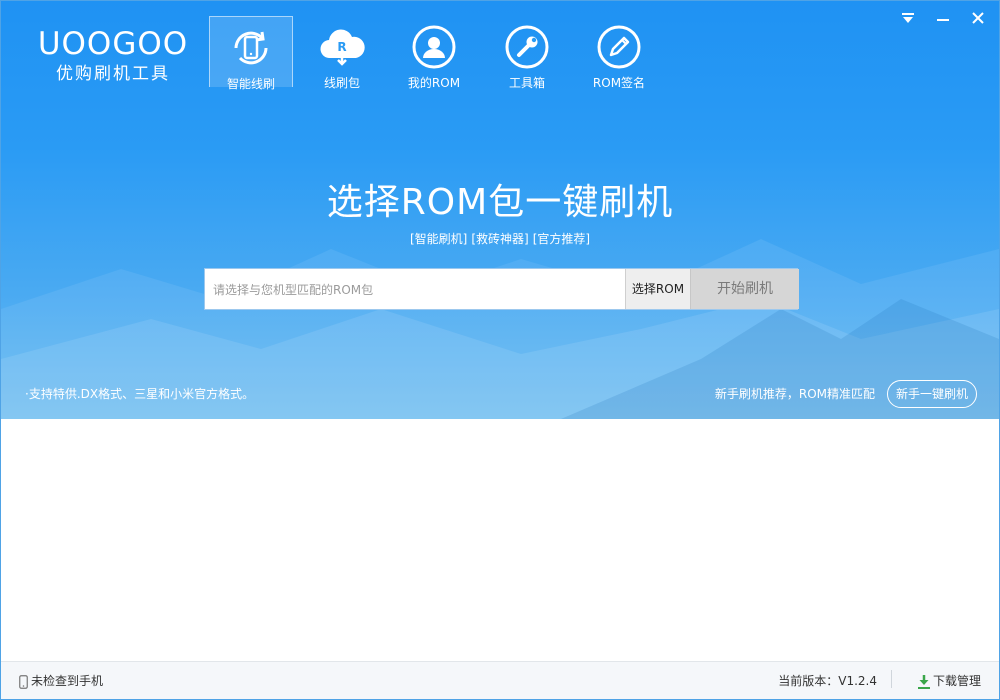  I want to click on wrench-icon, so click(527, 47).